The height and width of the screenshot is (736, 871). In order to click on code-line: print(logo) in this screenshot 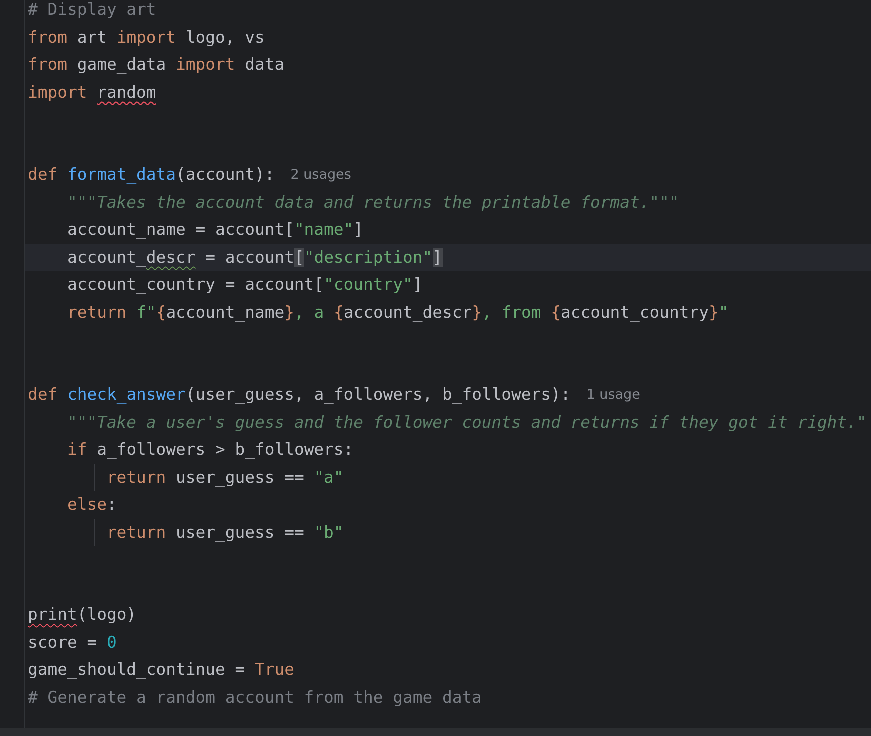, I will do `click(82, 614)`.